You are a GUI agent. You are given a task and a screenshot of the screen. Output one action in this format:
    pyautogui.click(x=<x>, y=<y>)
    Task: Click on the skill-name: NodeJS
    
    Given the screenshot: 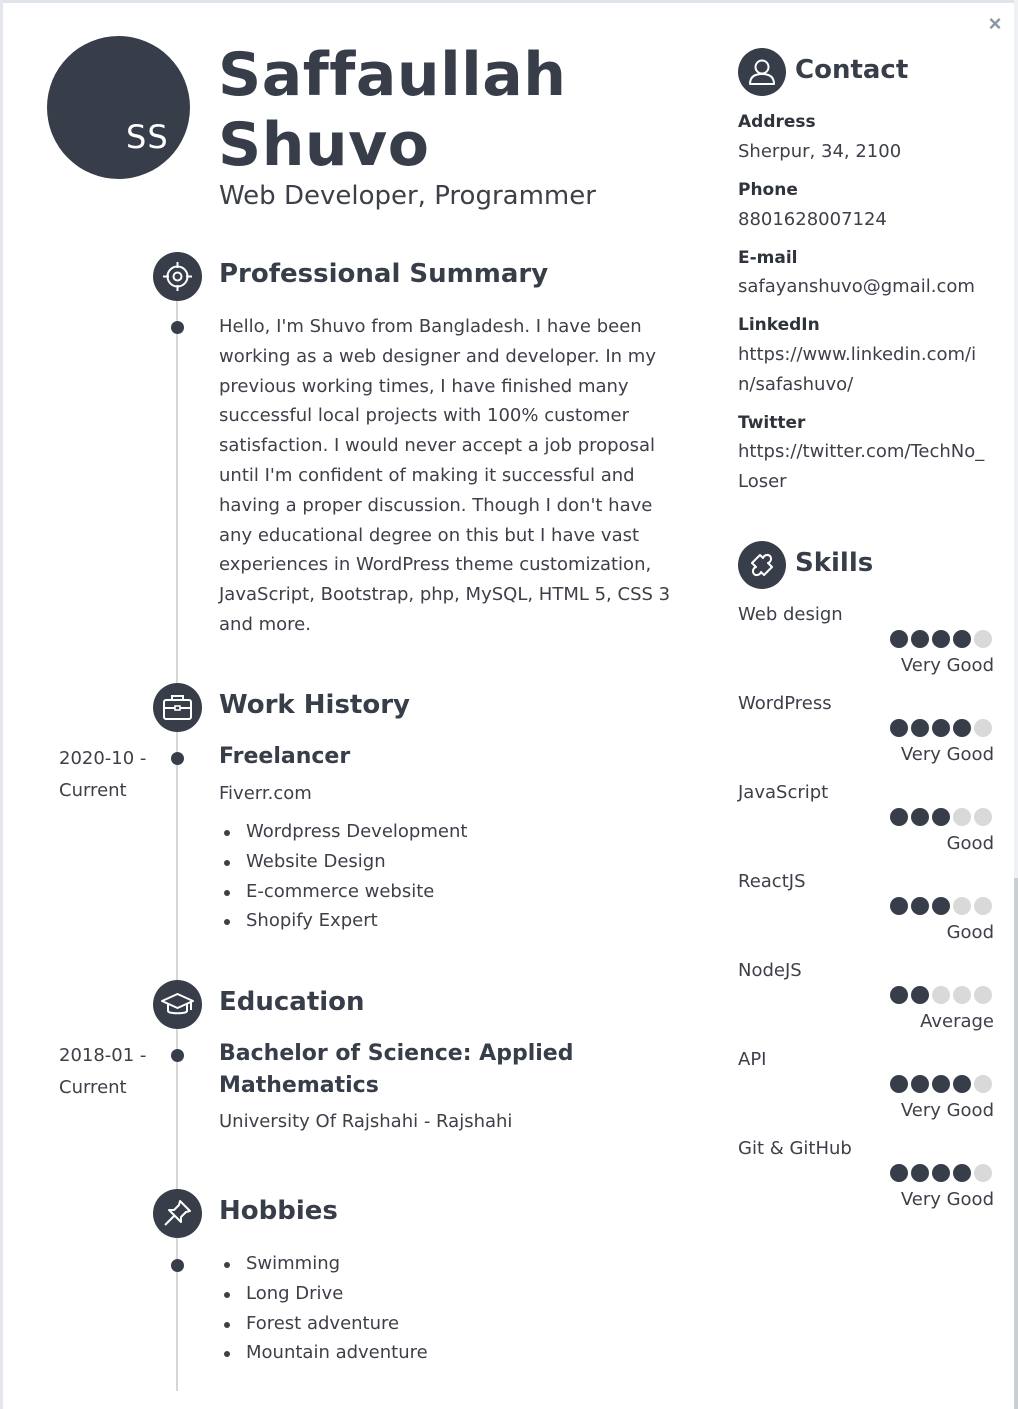 What is the action you would take?
    pyautogui.click(x=770, y=970)
    